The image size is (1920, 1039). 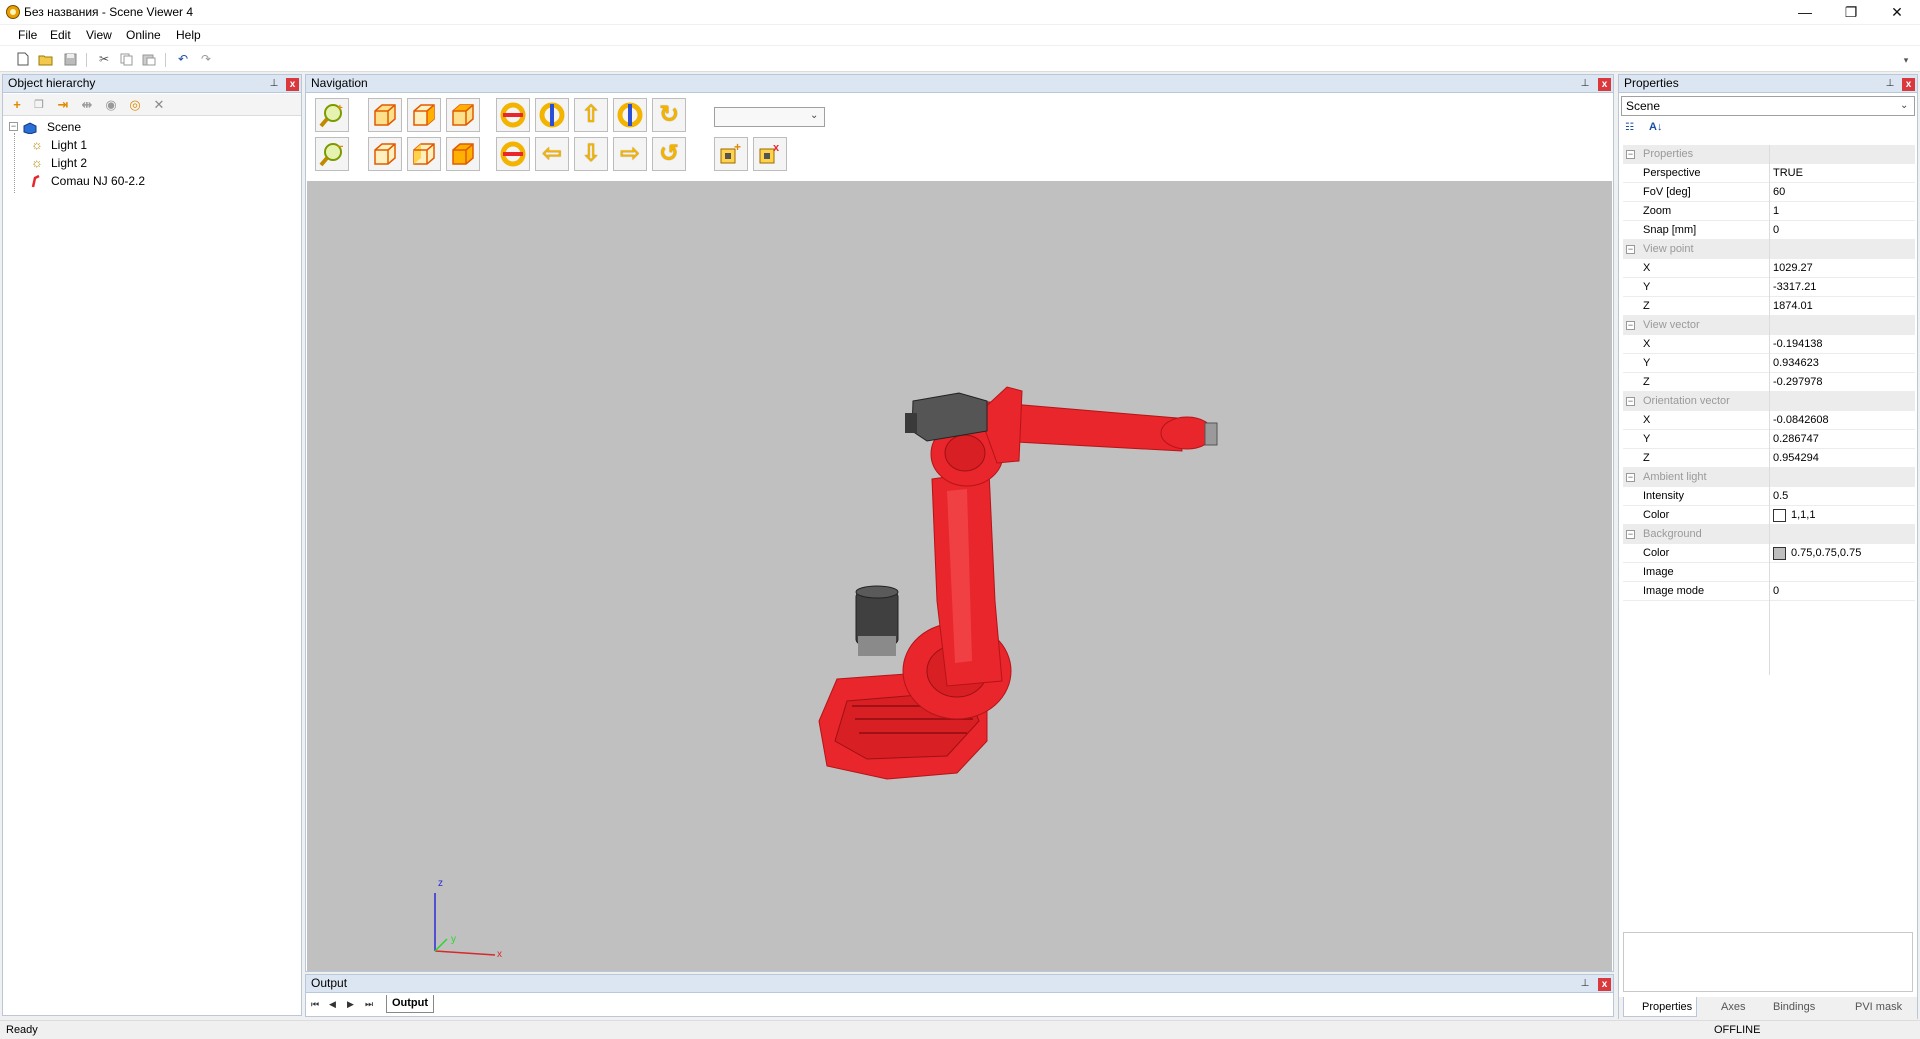 What do you see at coordinates (385, 154) in the screenshot?
I see `view-back-button` at bounding box center [385, 154].